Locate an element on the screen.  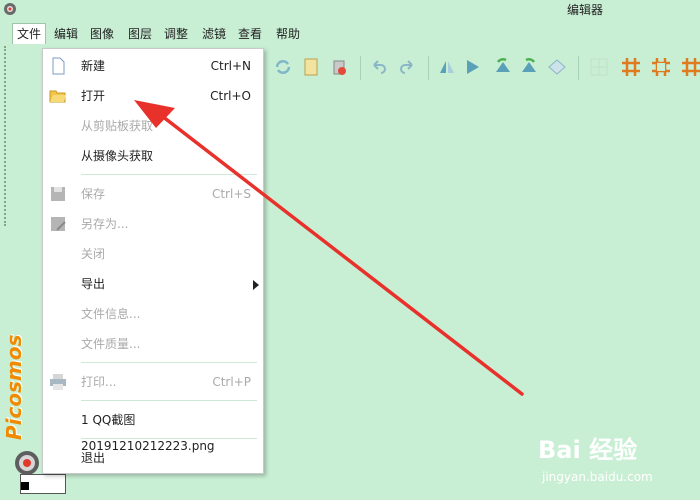
menu-item-label: 导出 is located at coordinates (93, 284).